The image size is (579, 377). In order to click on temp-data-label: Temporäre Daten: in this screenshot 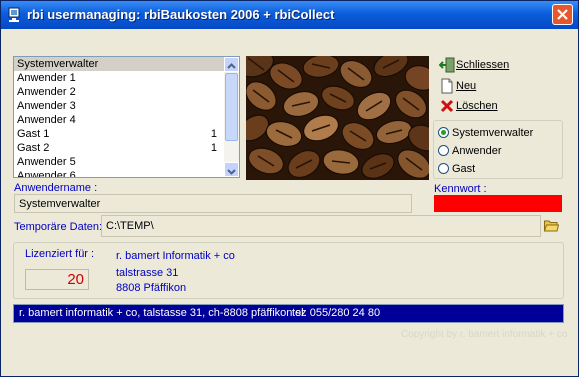, I will do `click(58, 227)`.